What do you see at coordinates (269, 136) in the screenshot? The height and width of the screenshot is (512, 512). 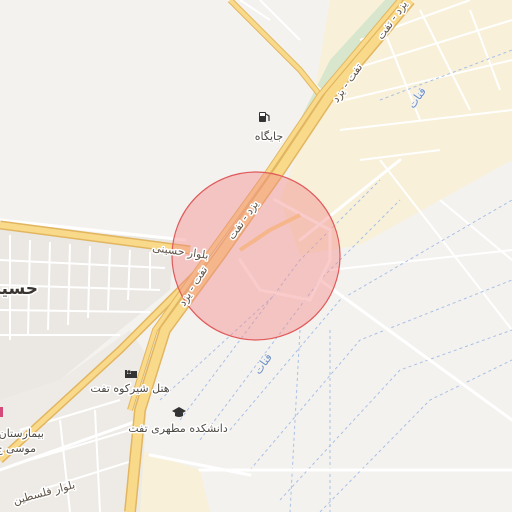 I see `label-gas-station: جایگاه` at bounding box center [269, 136].